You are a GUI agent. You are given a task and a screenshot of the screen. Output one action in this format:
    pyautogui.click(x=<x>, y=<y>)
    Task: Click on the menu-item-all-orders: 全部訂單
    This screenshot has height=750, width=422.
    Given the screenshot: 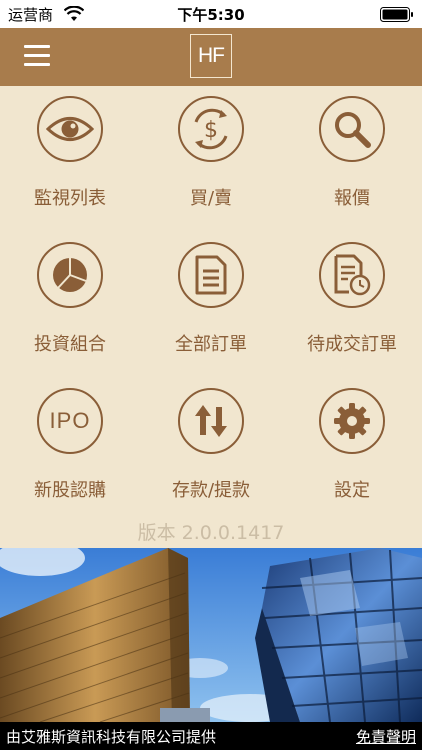 What is the action you would take?
    pyautogui.click(x=211, y=294)
    